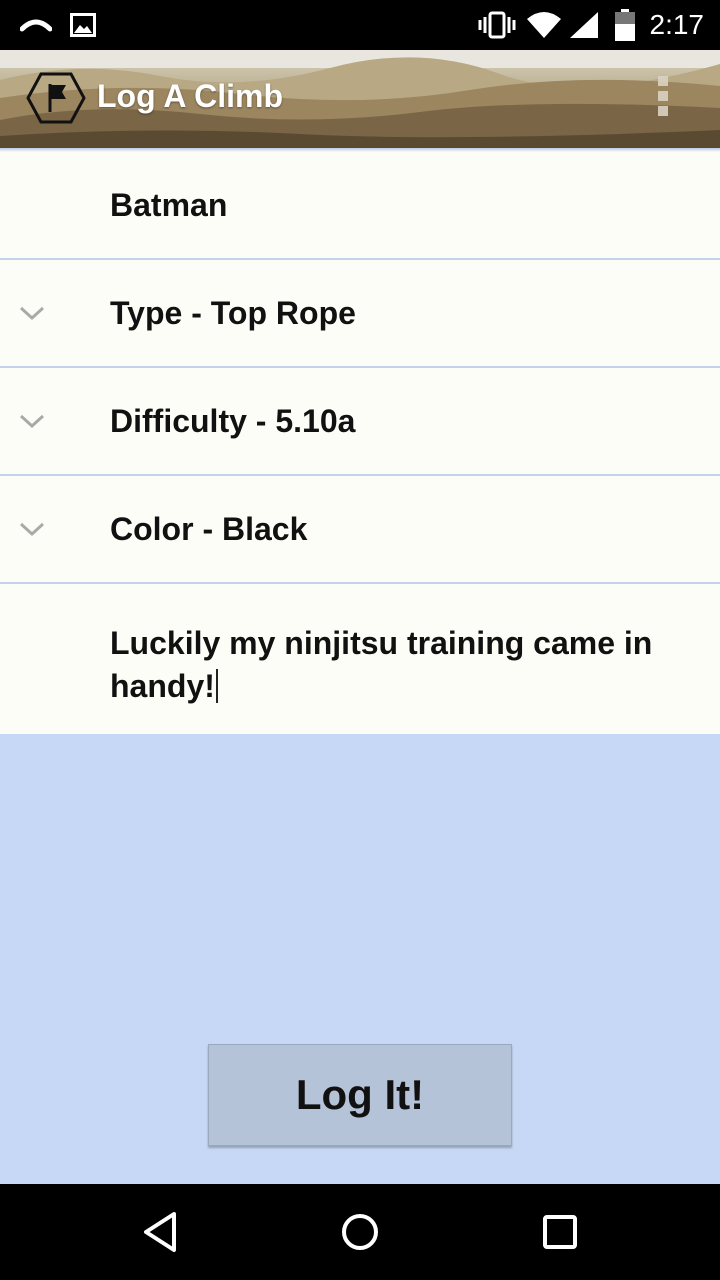 The width and height of the screenshot is (720, 1280). Describe the element at coordinates (663, 100) in the screenshot. I see `overflow-menu-icon` at that location.